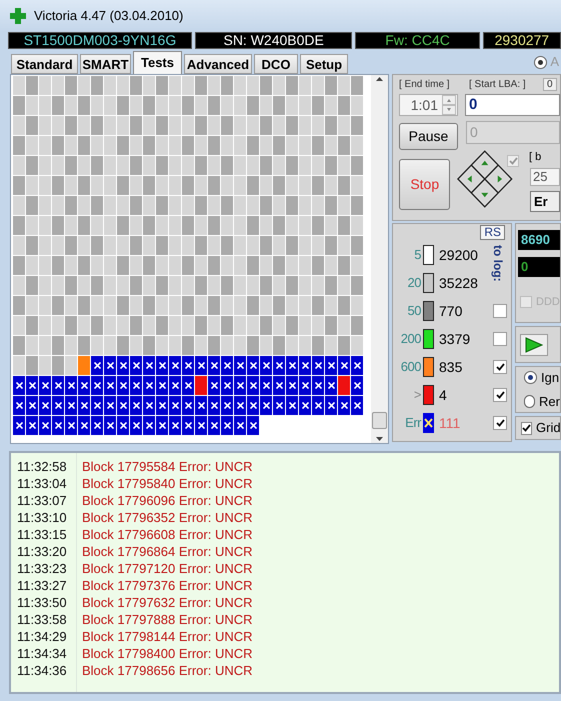 The width and height of the screenshot is (561, 701). I want to click on scroll-down-icon, so click(379, 439).